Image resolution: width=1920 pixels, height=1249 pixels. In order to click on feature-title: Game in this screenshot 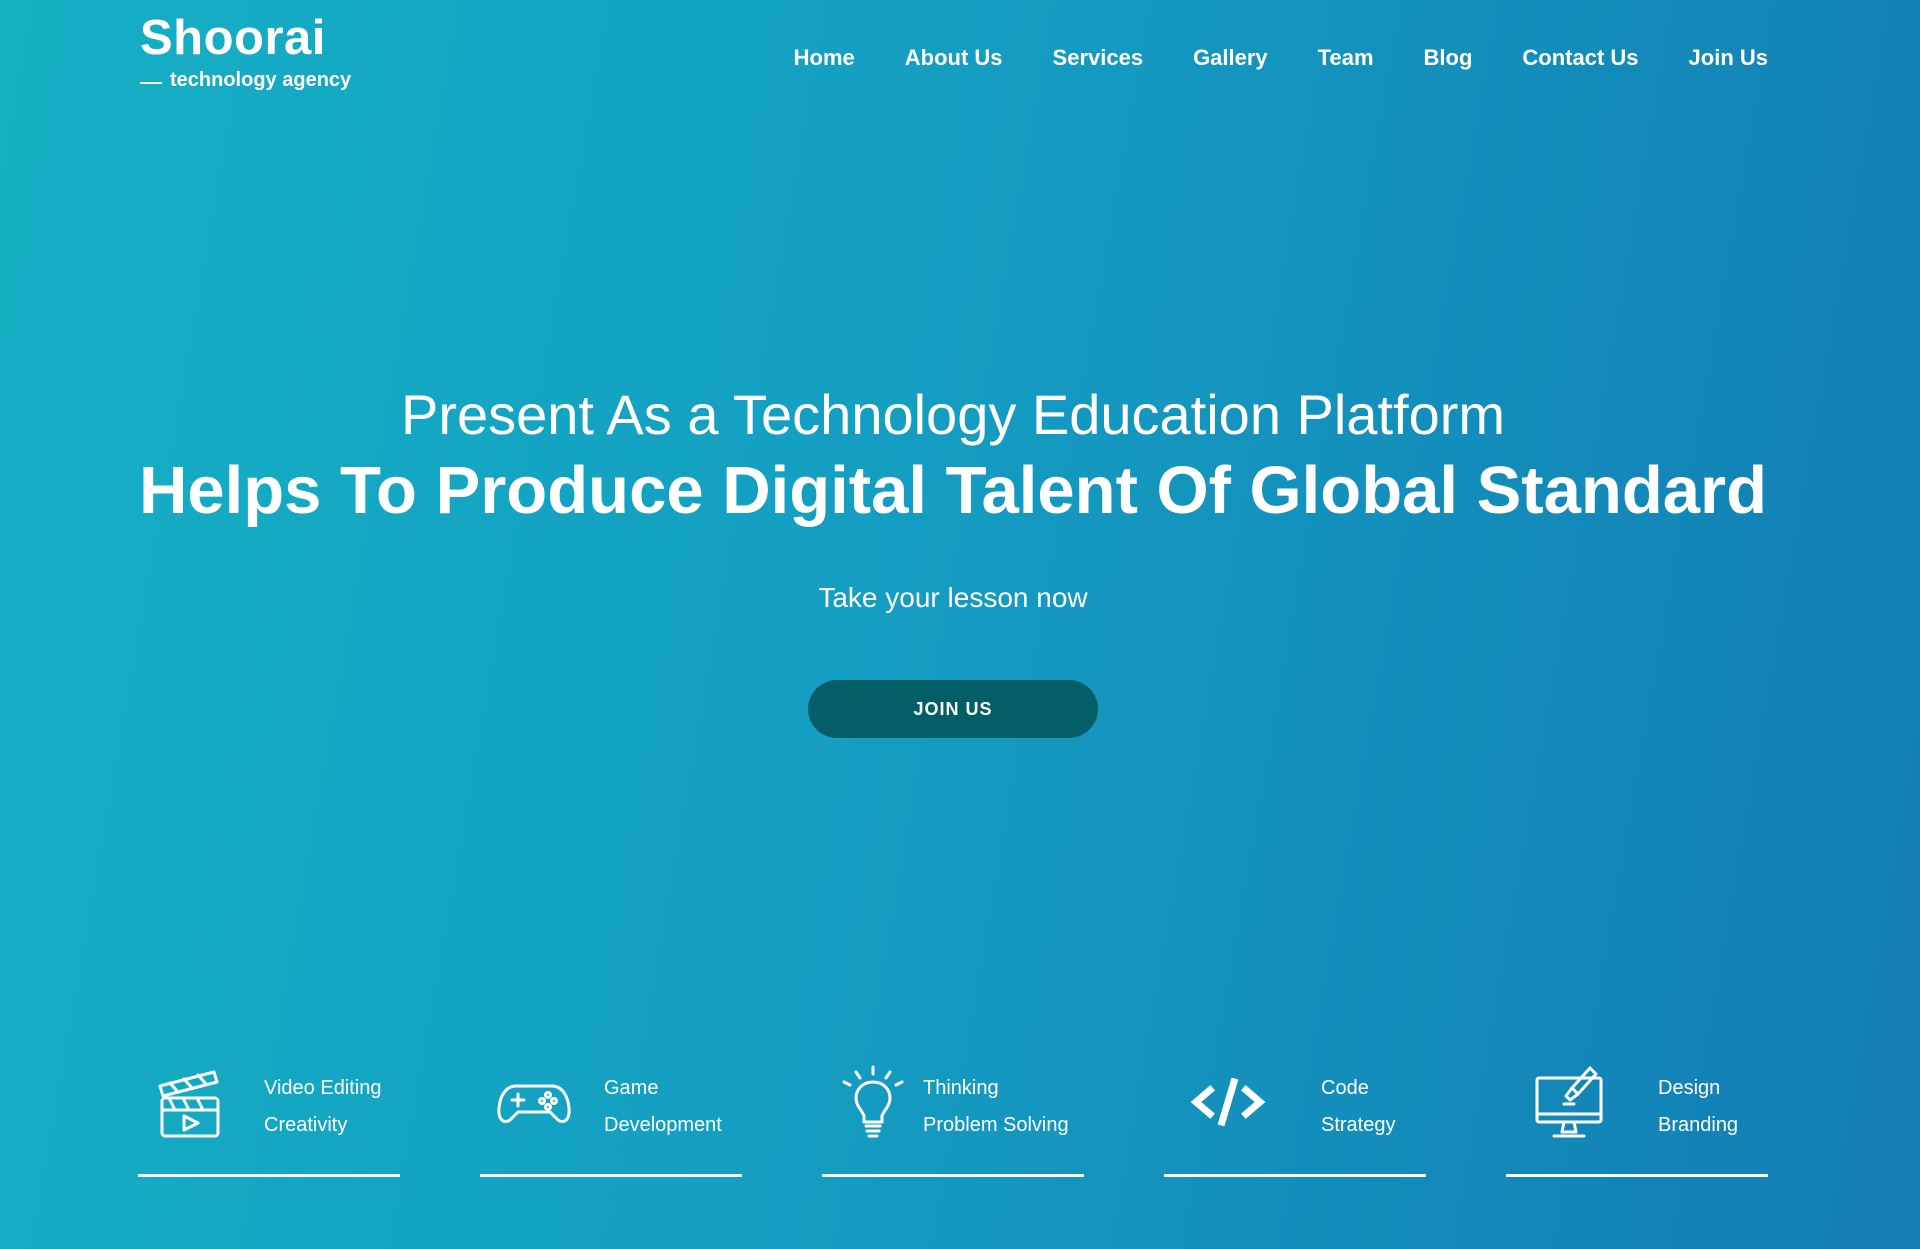, I will do `click(631, 1088)`.